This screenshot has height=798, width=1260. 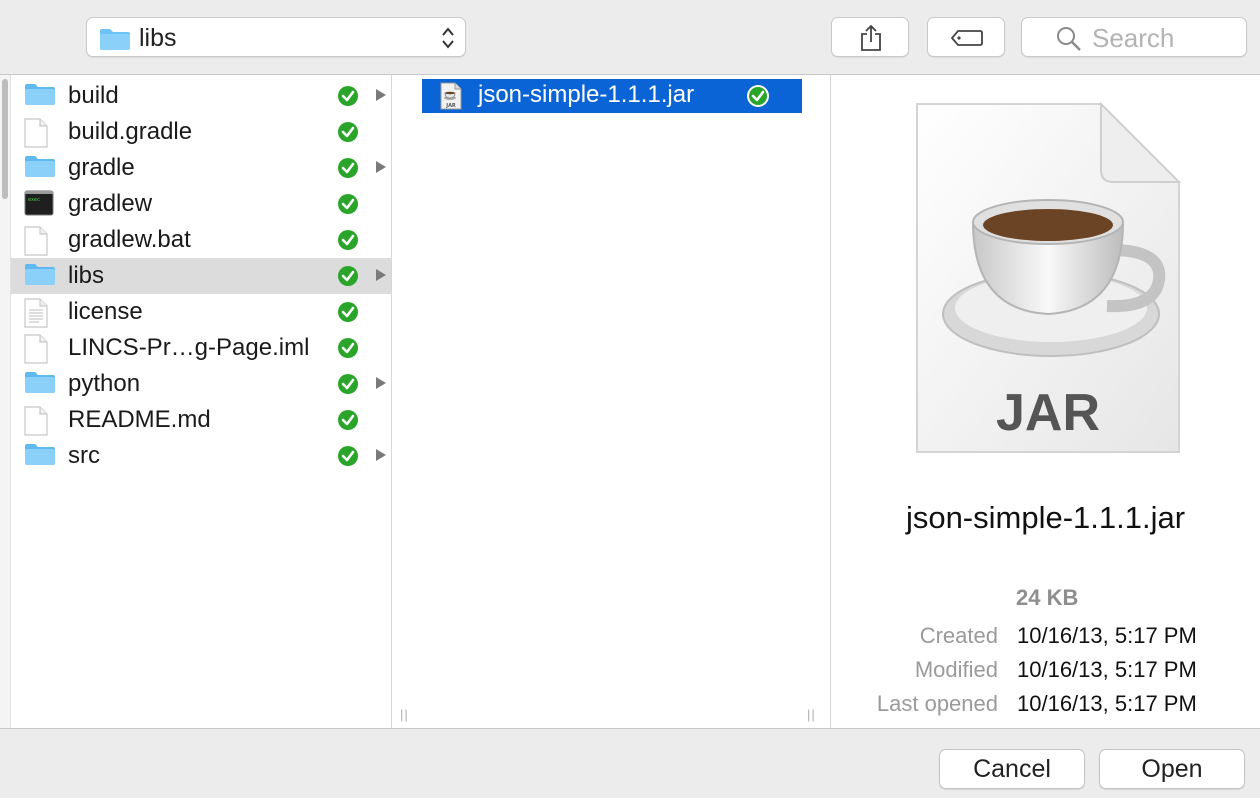 What do you see at coordinates (404, 714) in the screenshot?
I see `column-resizer-left: ||` at bounding box center [404, 714].